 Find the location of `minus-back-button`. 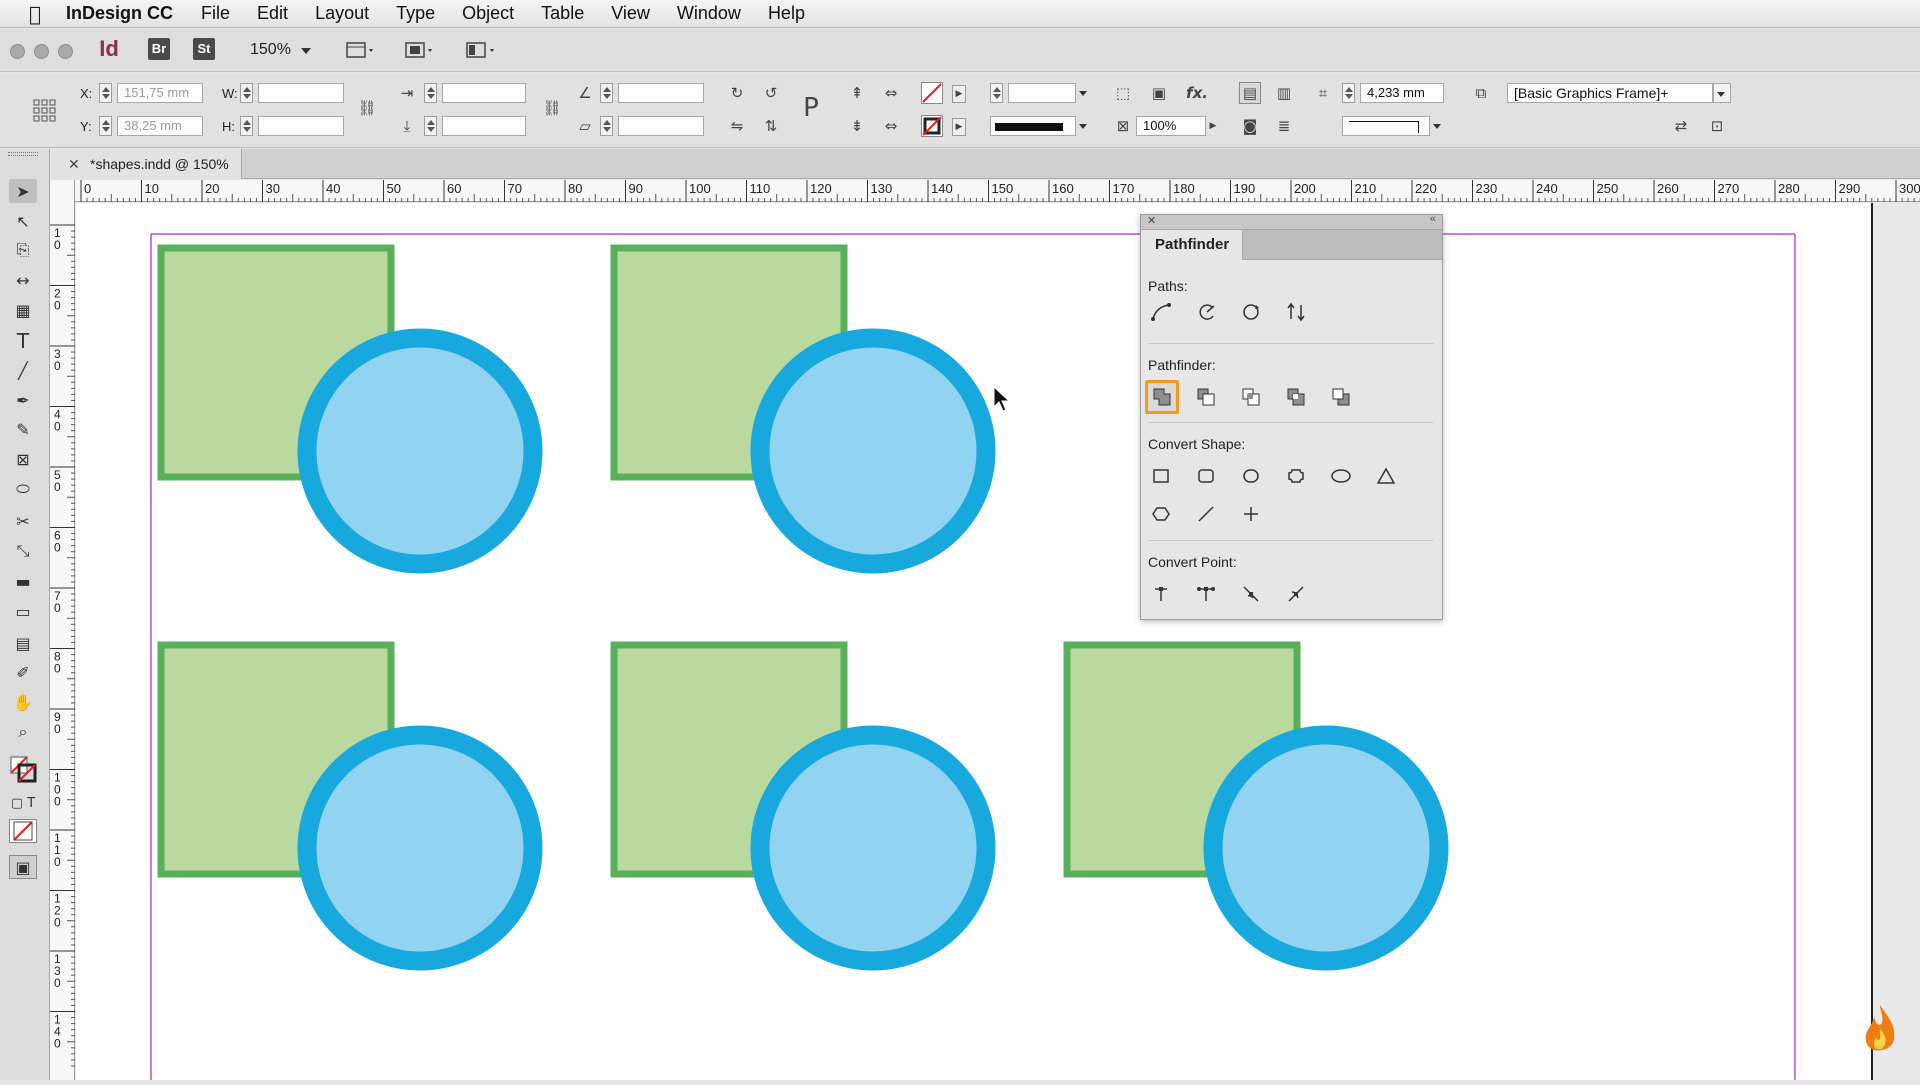

minus-back-button is located at coordinates (1341, 397).